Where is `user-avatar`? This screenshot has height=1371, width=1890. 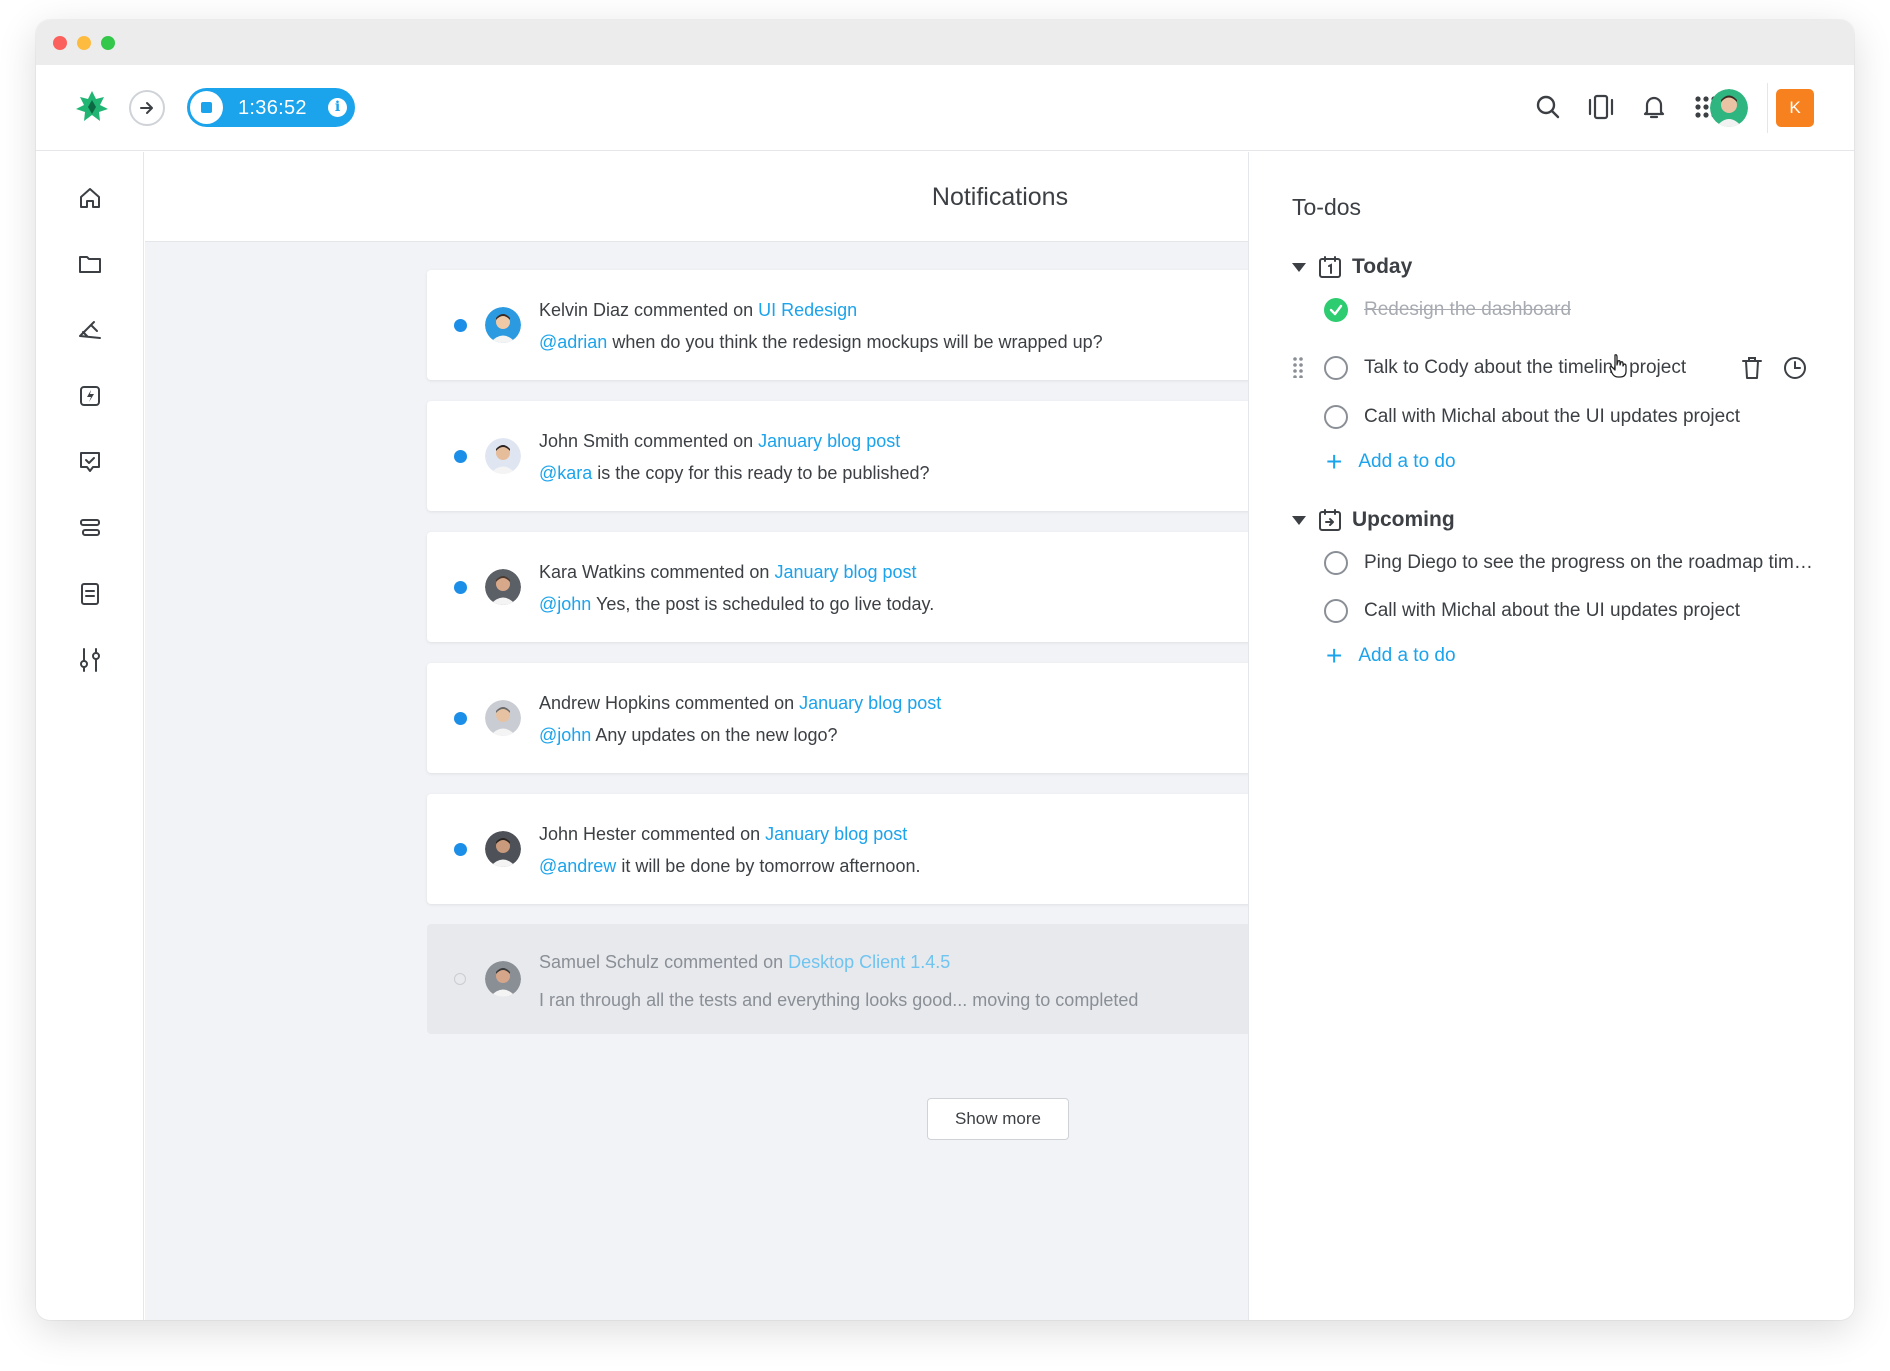
user-avatar is located at coordinates (1729, 108).